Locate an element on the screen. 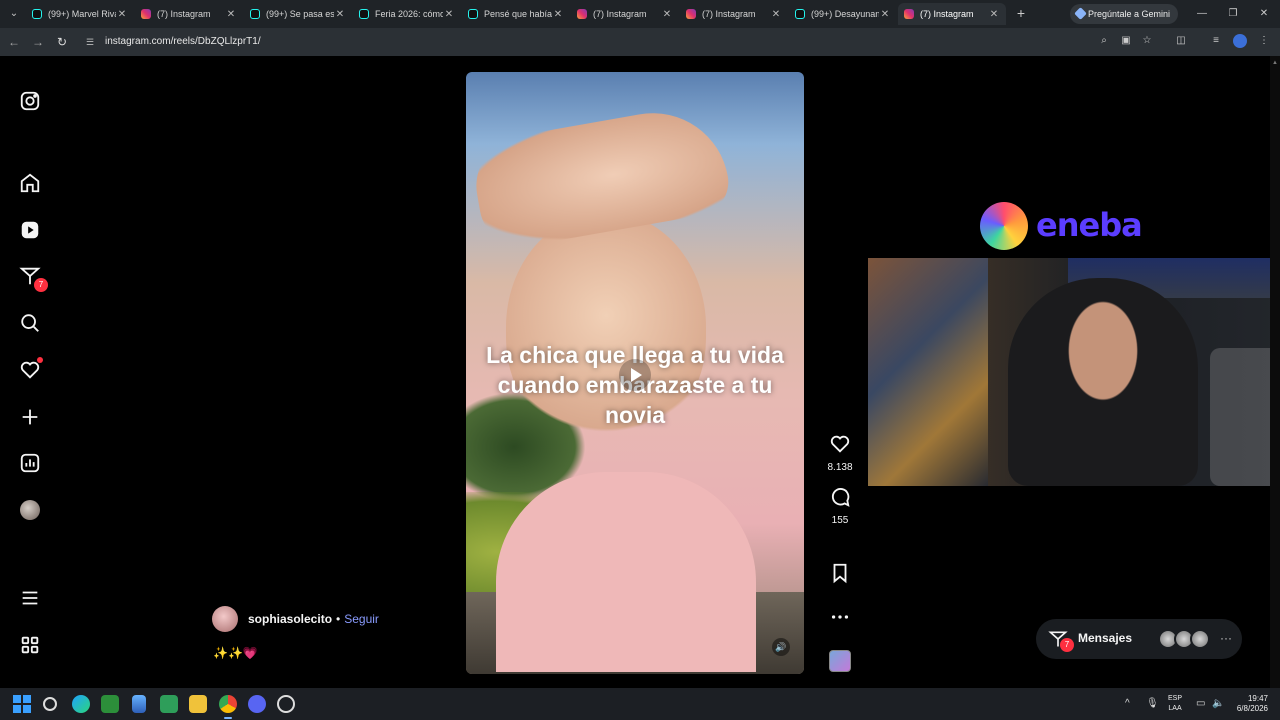  tab-7: (7) Instagram ✕ is located at coordinates (734, 14).